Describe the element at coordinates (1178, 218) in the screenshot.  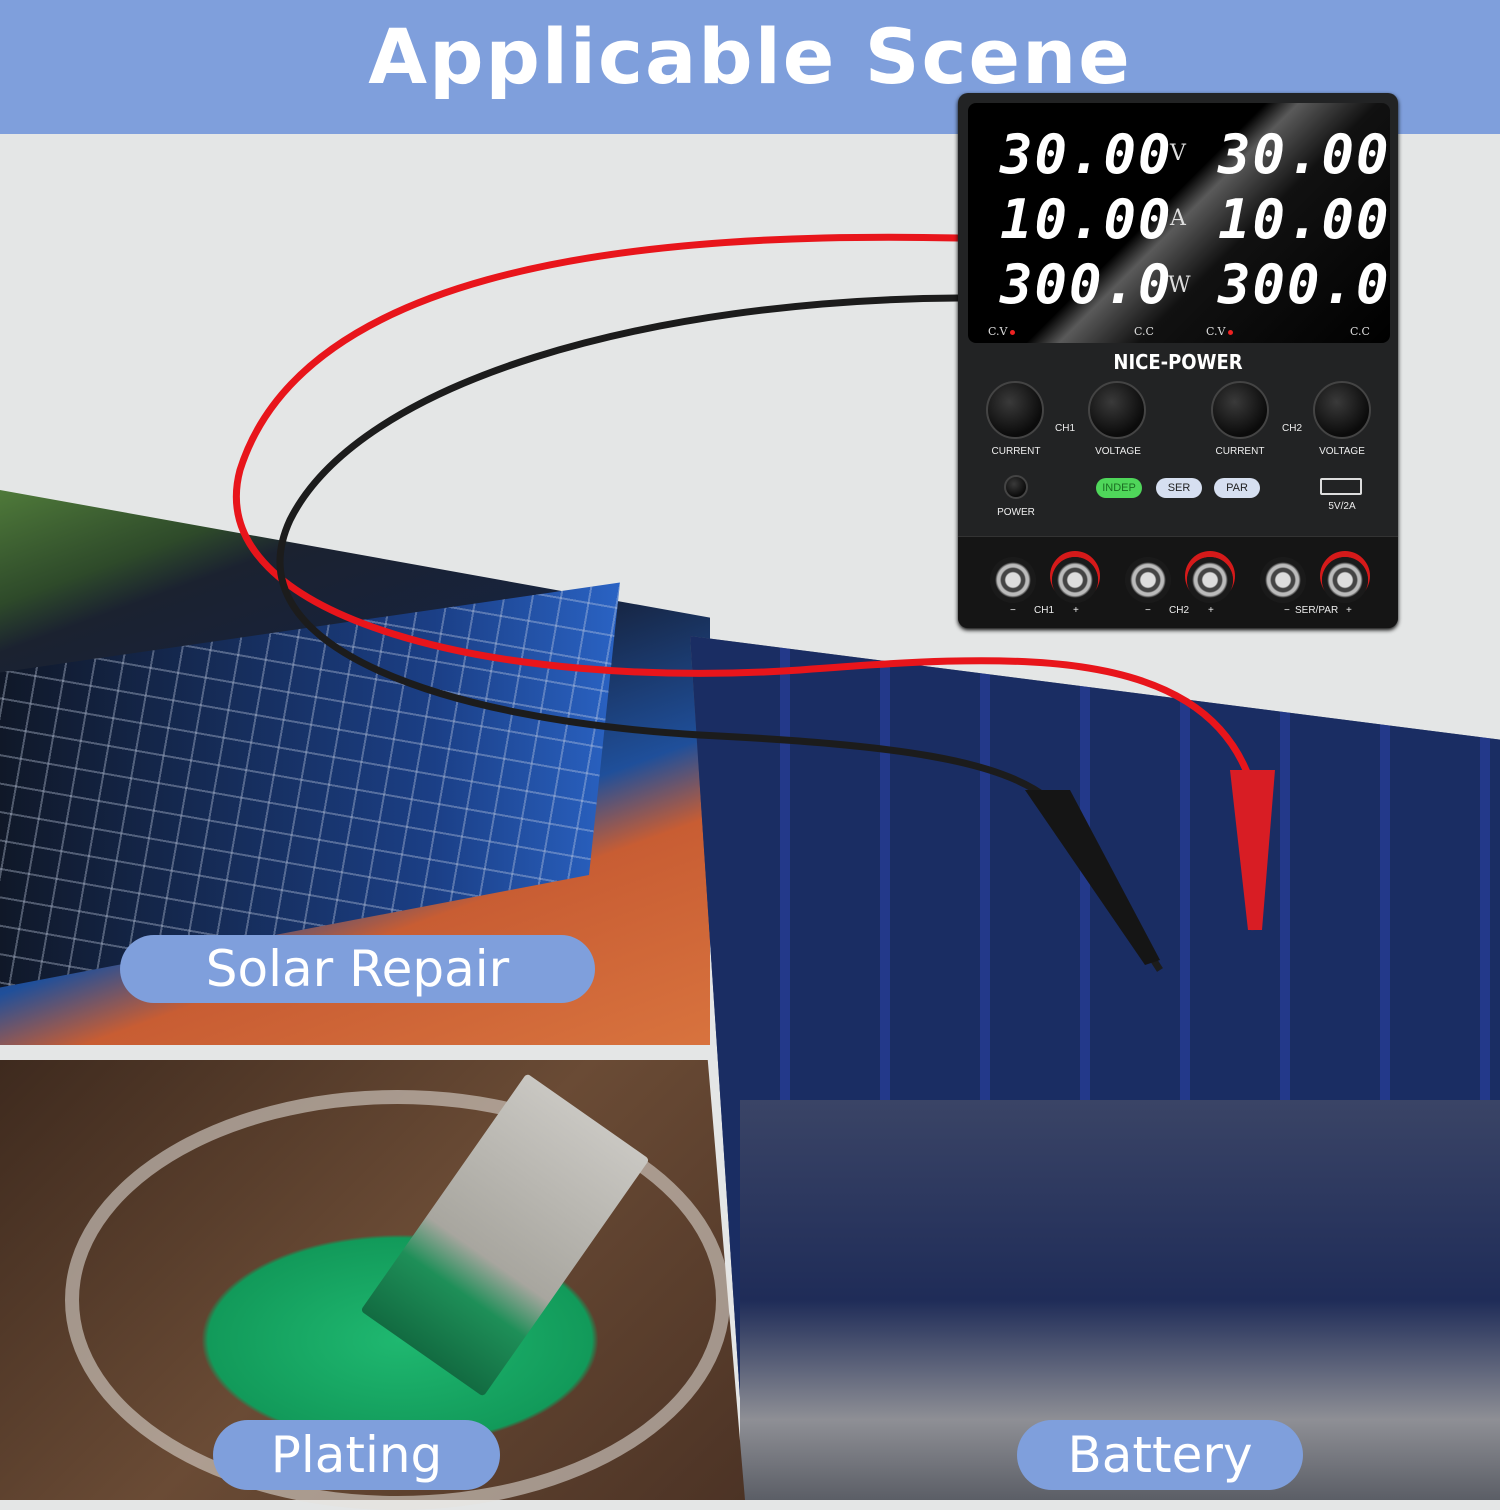
I see `unit-a: A` at that location.